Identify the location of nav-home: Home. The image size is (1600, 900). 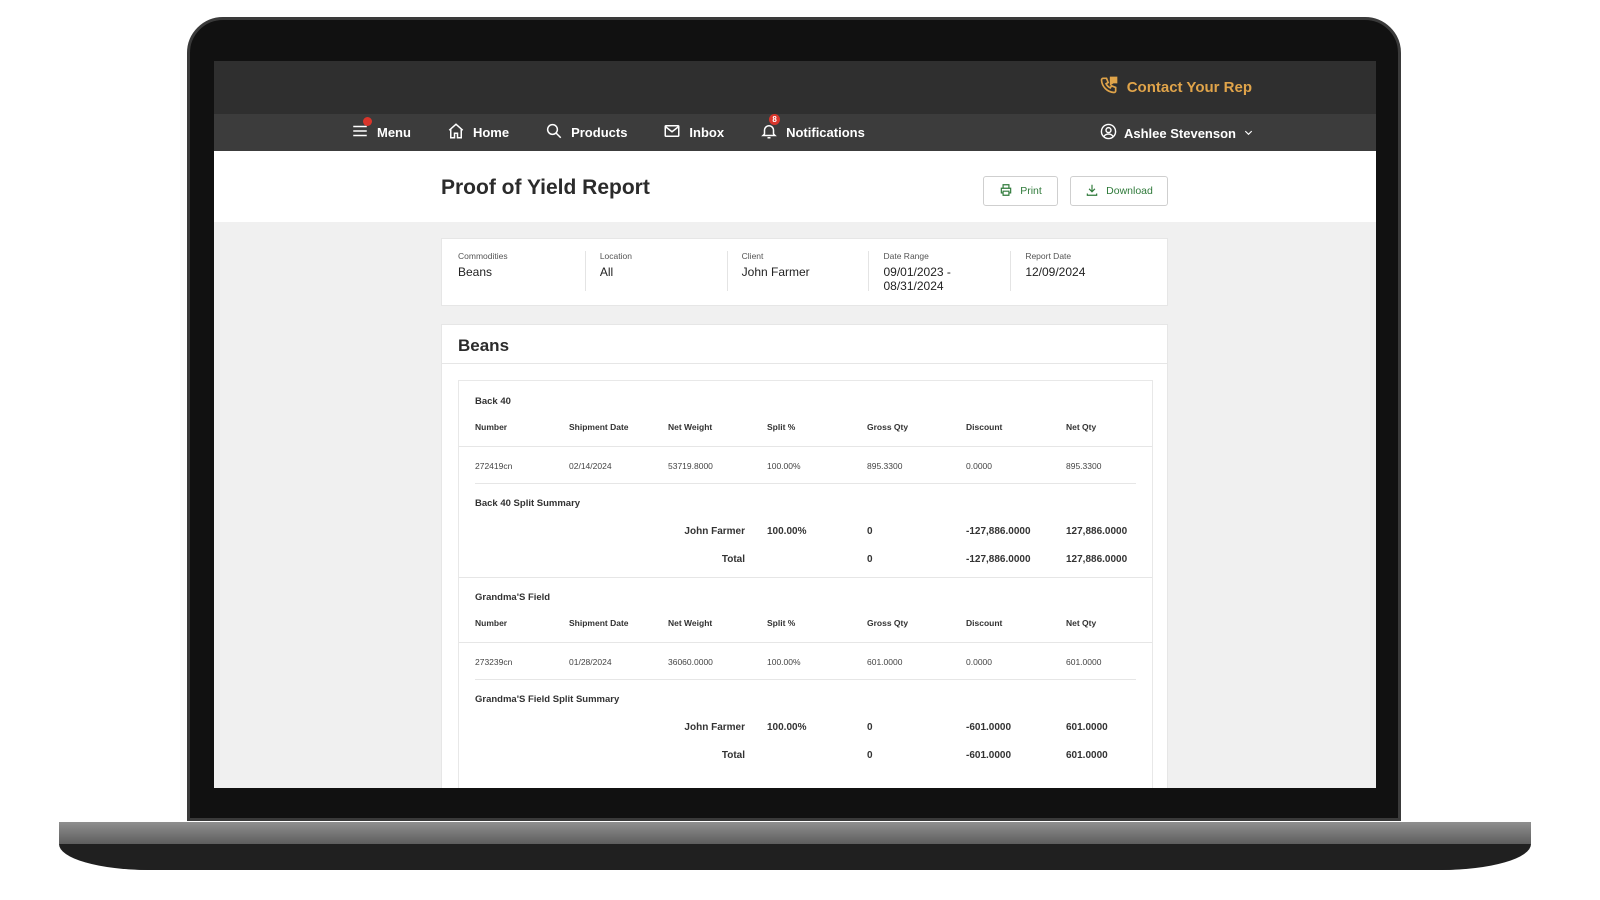
(478, 132).